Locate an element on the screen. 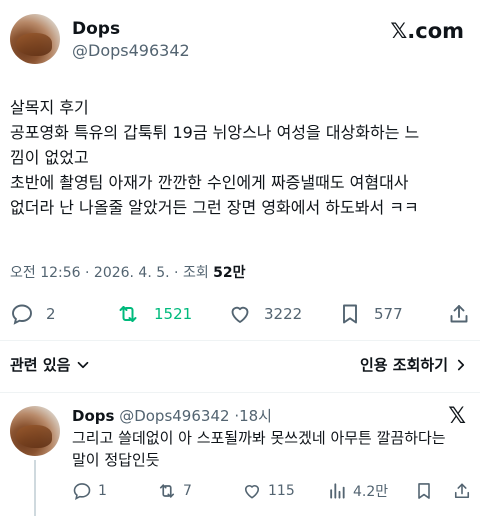  reply-share-button is located at coordinates (462, 491).